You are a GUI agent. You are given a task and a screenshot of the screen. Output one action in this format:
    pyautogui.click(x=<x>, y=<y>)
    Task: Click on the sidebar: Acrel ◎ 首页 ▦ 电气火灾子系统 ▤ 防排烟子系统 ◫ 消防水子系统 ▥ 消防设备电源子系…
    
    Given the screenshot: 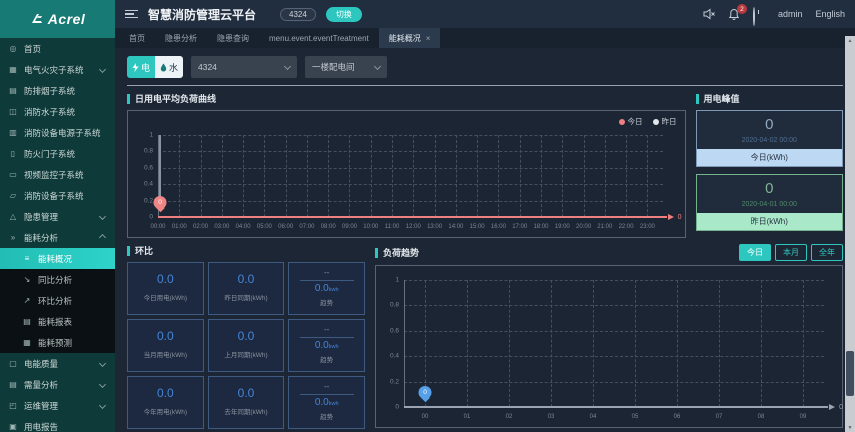 What is the action you would take?
    pyautogui.click(x=57, y=216)
    